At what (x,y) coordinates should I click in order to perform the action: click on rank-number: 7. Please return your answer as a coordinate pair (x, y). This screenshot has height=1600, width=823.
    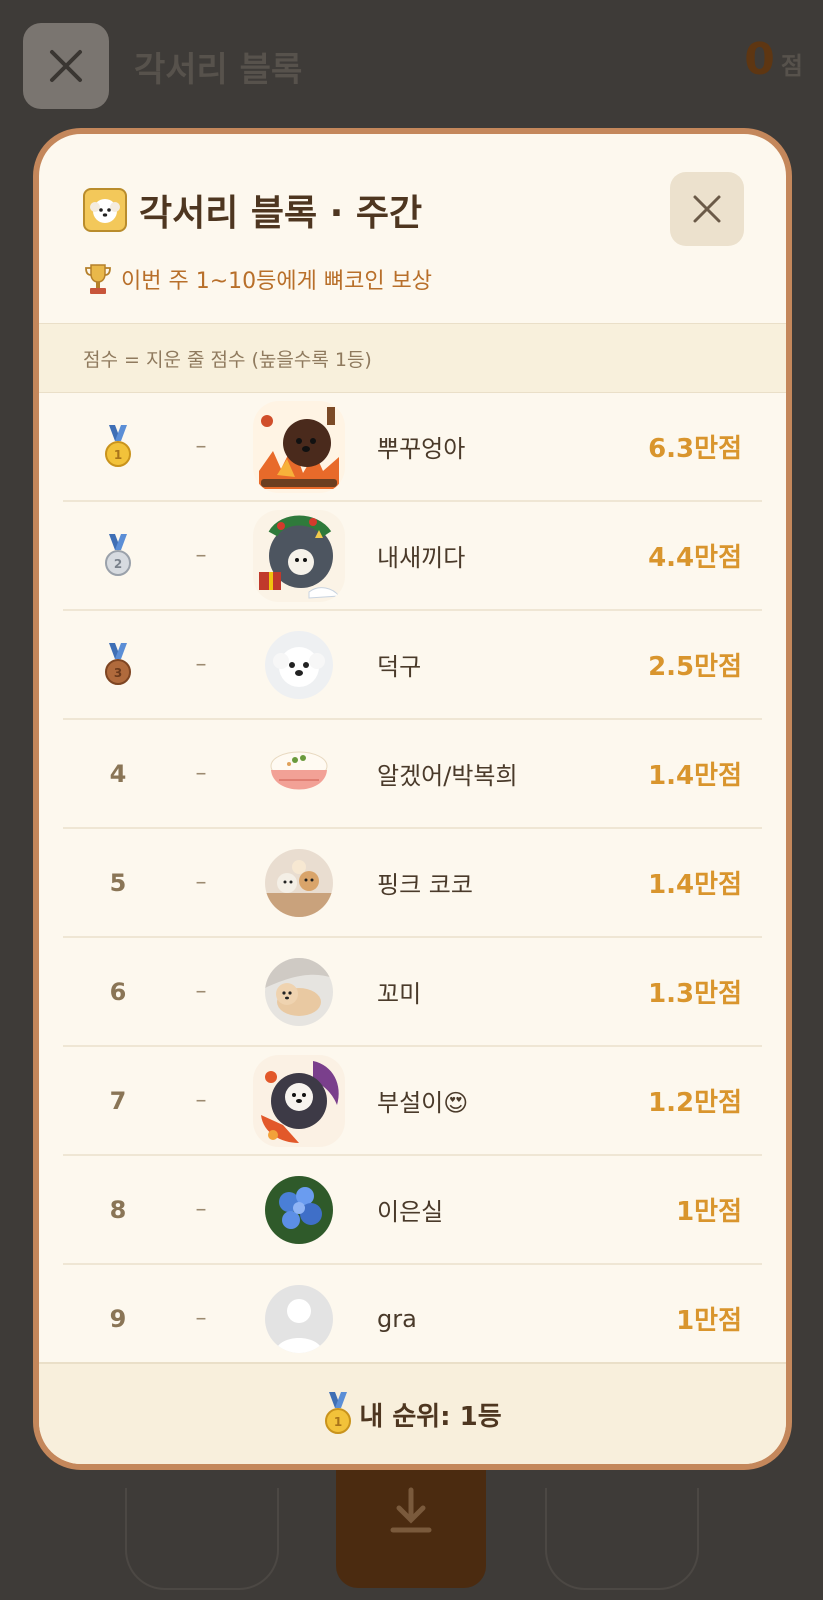
    Looking at the image, I should click on (118, 1100).